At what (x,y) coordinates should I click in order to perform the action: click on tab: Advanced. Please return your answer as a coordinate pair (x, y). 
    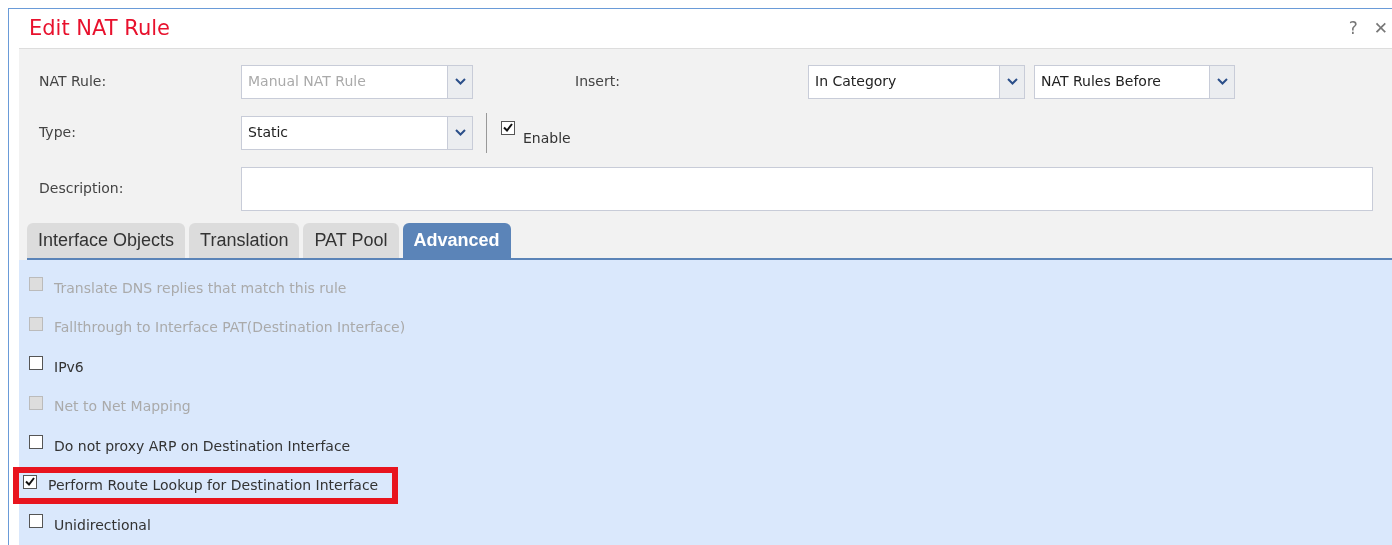
    Looking at the image, I should click on (456, 240).